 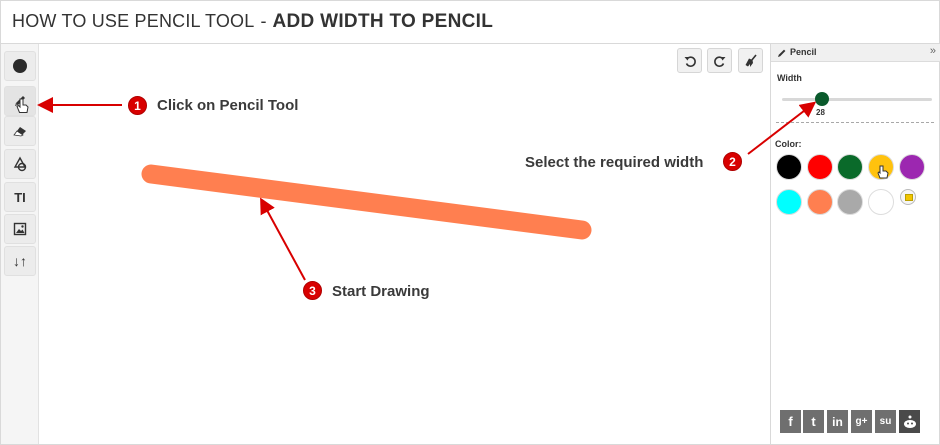 What do you see at coordinates (881, 202) in the screenshot?
I see `color-swatch-white` at bounding box center [881, 202].